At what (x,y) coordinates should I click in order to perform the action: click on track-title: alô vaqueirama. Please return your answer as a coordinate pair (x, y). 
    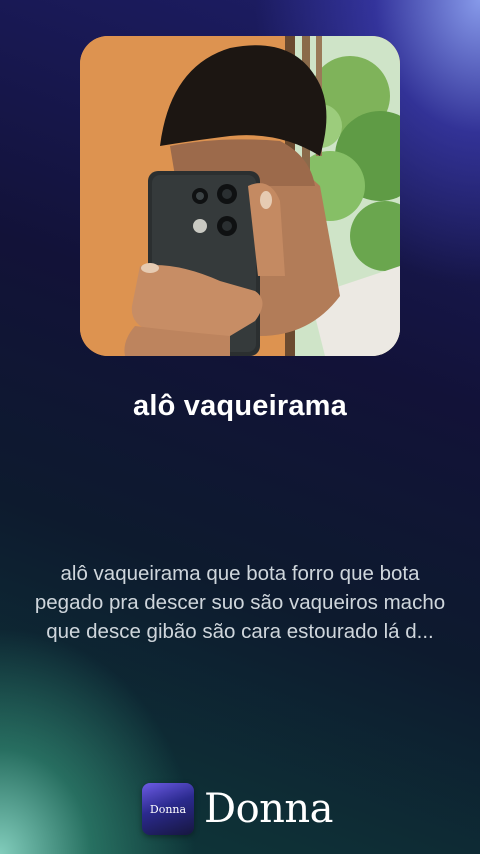
    Looking at the image, I should click on (240, 406).